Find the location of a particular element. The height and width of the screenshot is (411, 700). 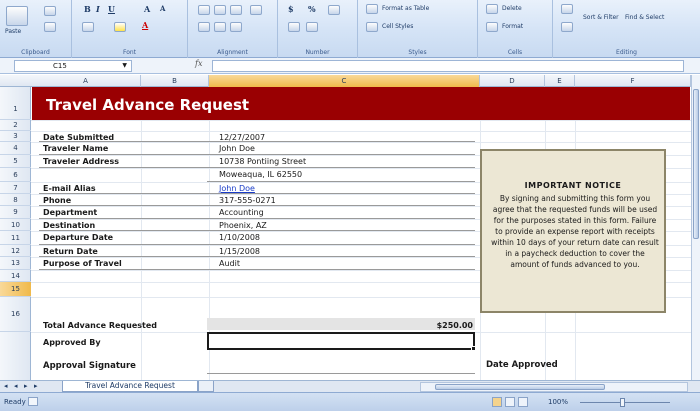

fill-handle is located at coordinates (473, 348).